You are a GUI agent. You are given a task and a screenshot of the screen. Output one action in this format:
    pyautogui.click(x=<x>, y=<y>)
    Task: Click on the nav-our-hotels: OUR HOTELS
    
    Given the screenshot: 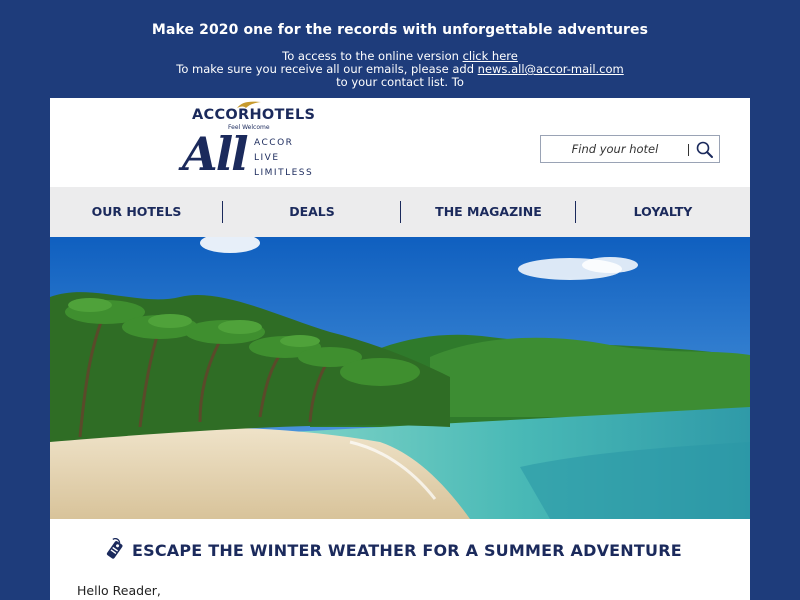 What is the action you would take?
    pyautogui.click(x=136, y=212)
    